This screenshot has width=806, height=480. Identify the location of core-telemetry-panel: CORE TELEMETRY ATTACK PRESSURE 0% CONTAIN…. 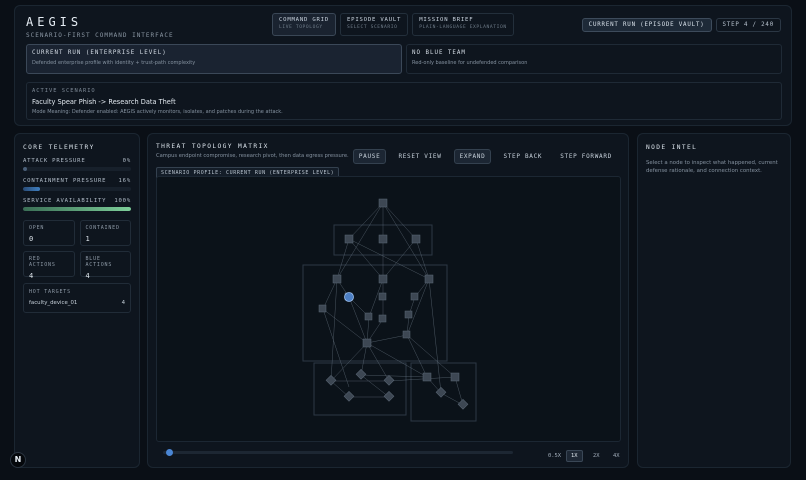
(77, 300).